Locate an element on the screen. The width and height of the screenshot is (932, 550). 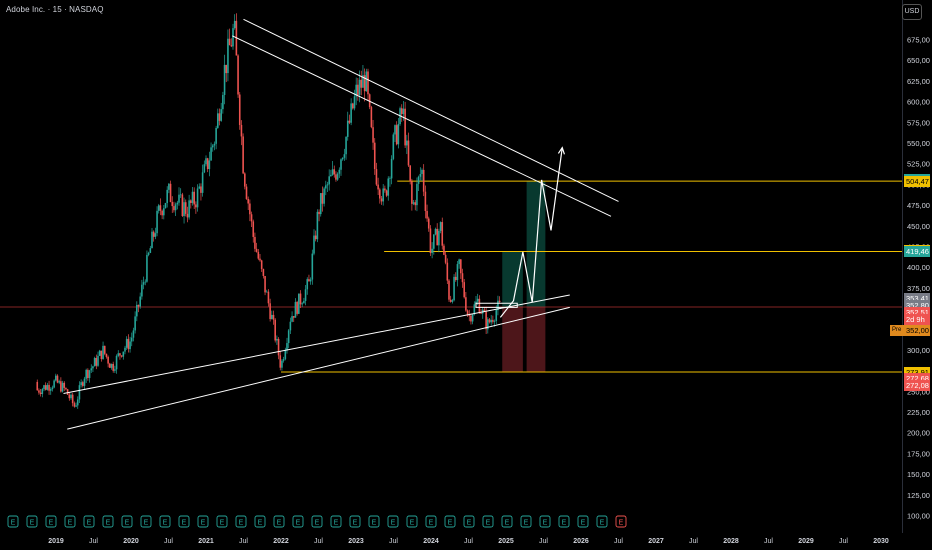
currency-button: USD is located at coordinates (912, 12).